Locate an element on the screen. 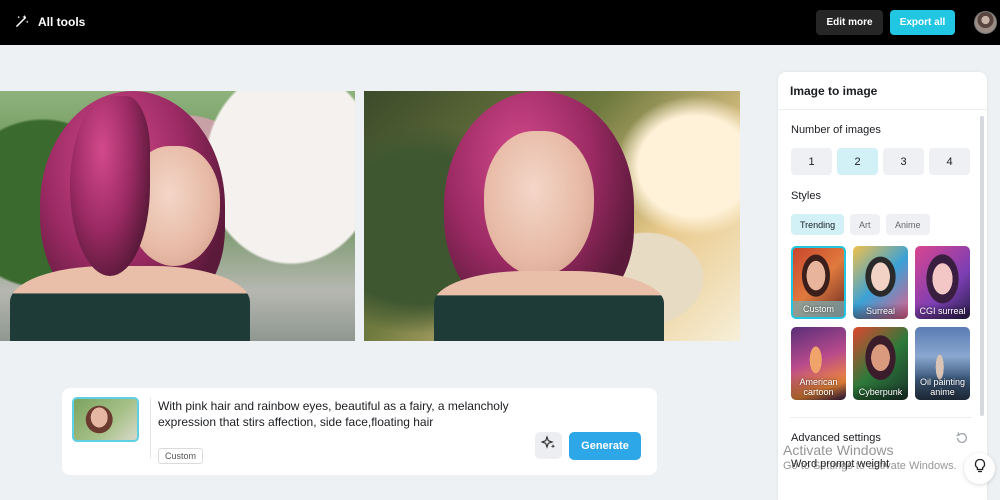  style-label: Cyberpunk is located at coordinates (880, 392).